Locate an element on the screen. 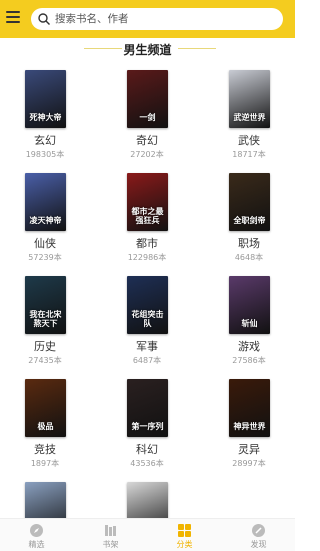  category-item: 神异世界灵异 28997本 is located at coordinates (249, 417).